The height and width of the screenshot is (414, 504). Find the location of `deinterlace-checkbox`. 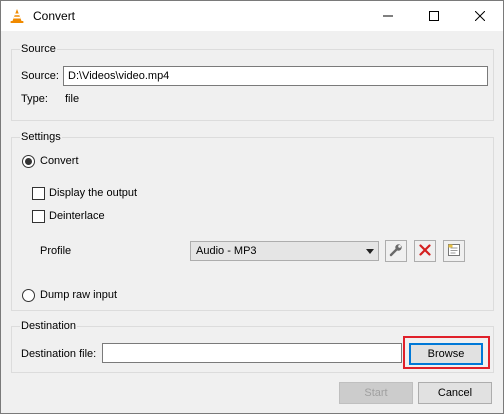

deinterlace-checkbox is located at coordinates (38, 216).